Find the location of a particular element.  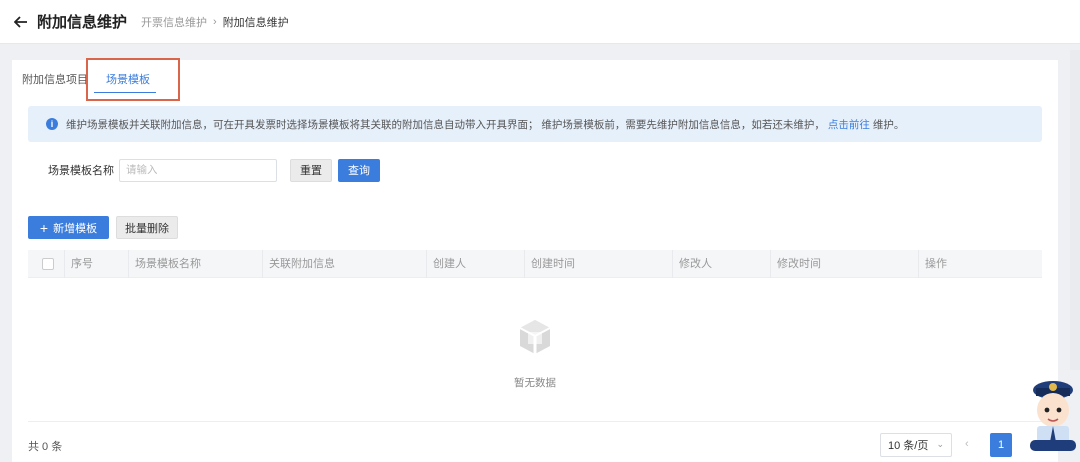

back-arrow-icon is located at coordinates (21, 22).